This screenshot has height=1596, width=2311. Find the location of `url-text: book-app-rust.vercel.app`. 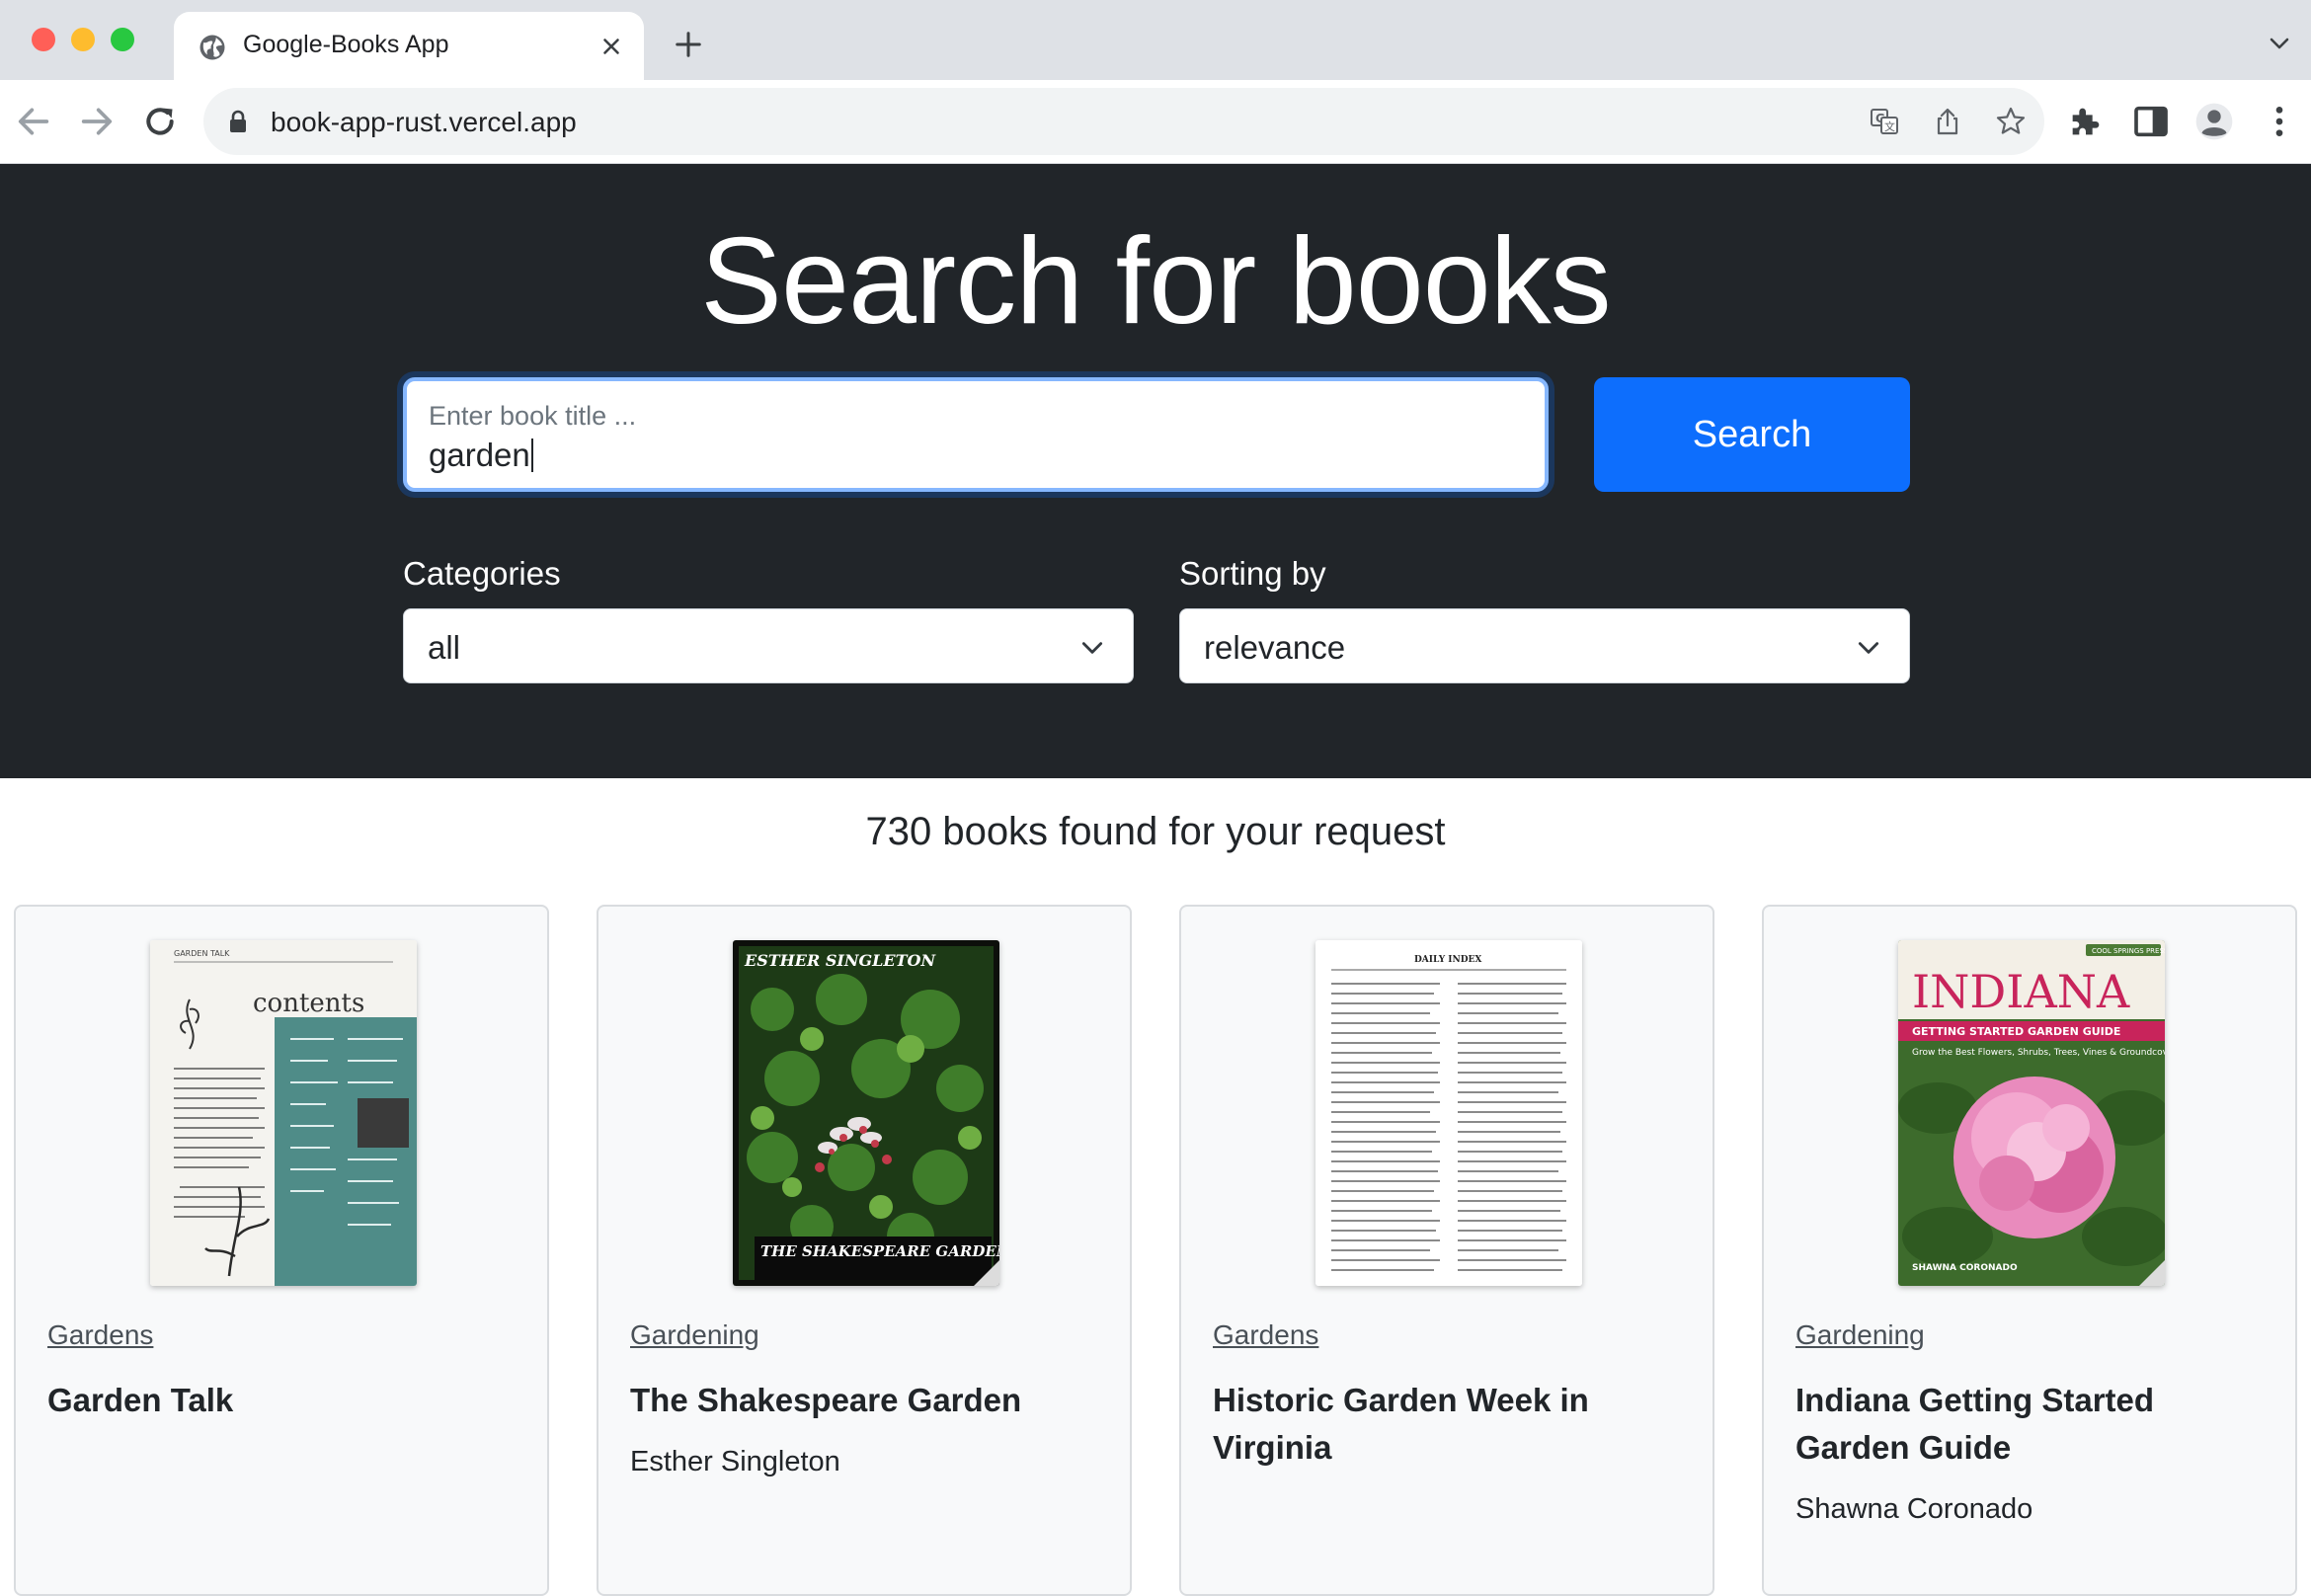

url-text: book-app-rust.vercel.app is located at coordinates (424, 122).